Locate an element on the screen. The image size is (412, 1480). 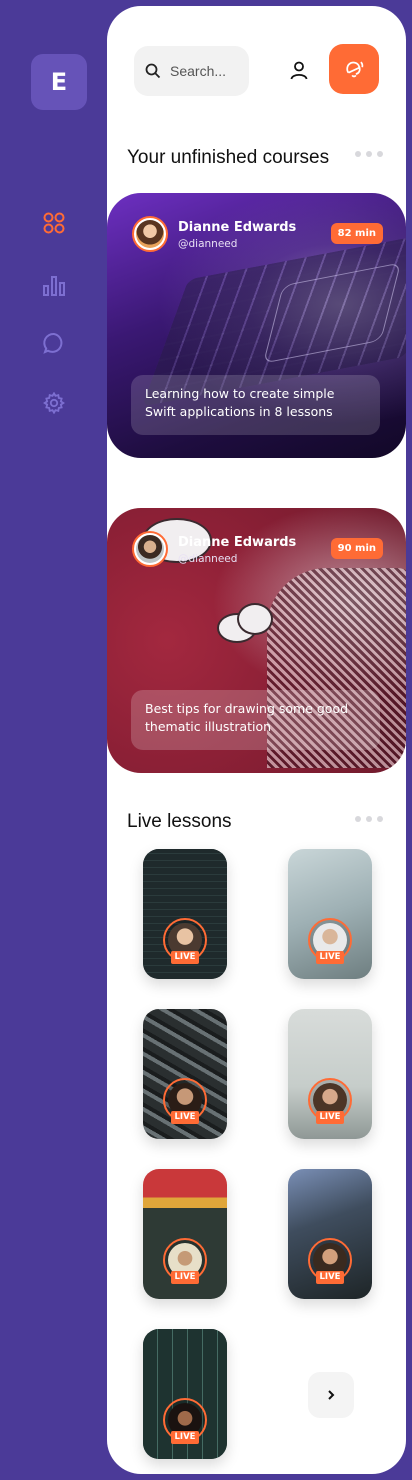
user-icon is located at coordinates (299, 70).